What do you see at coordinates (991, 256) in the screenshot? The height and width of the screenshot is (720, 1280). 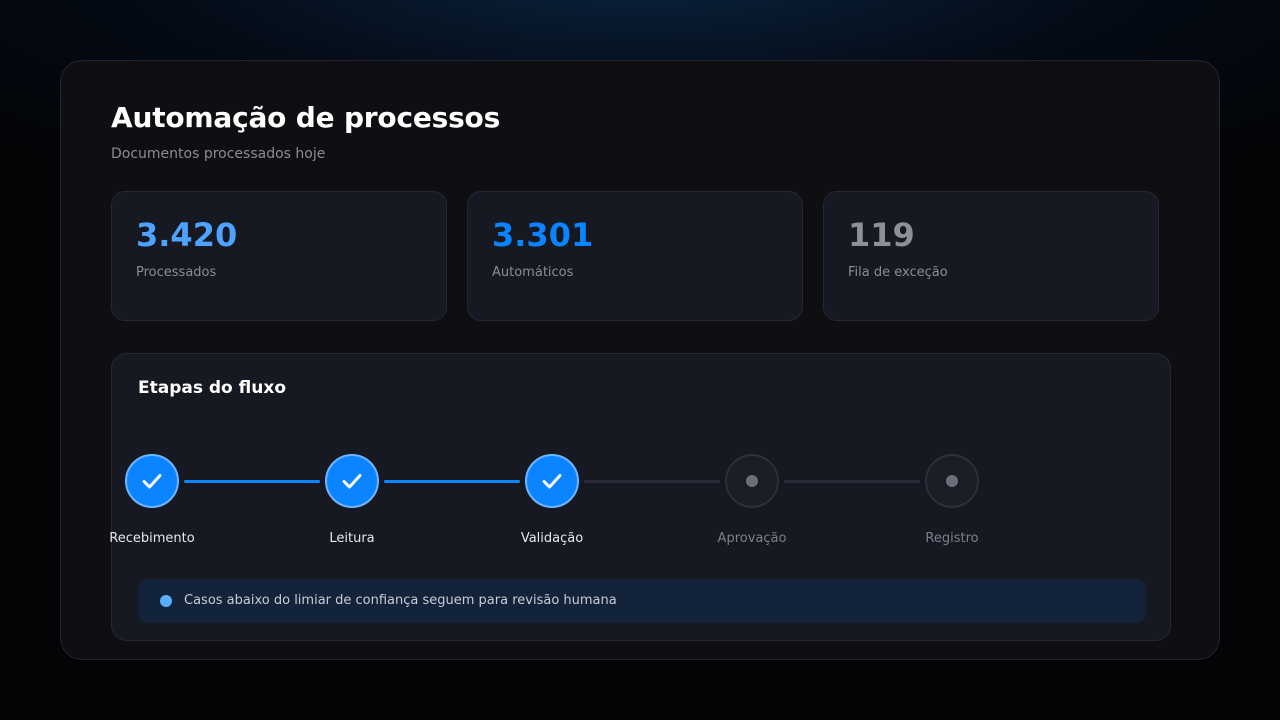 I see `stat-card-exception-queue: 119 Fila de exceção` at bounding box center [991, 256].